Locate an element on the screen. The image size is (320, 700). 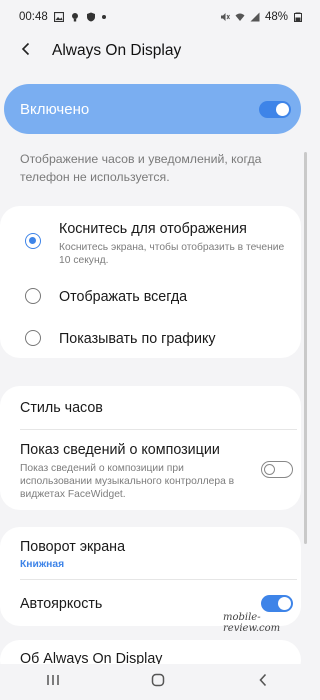
clock-style-title: Стиль часов is located at coordinates (61, 408).